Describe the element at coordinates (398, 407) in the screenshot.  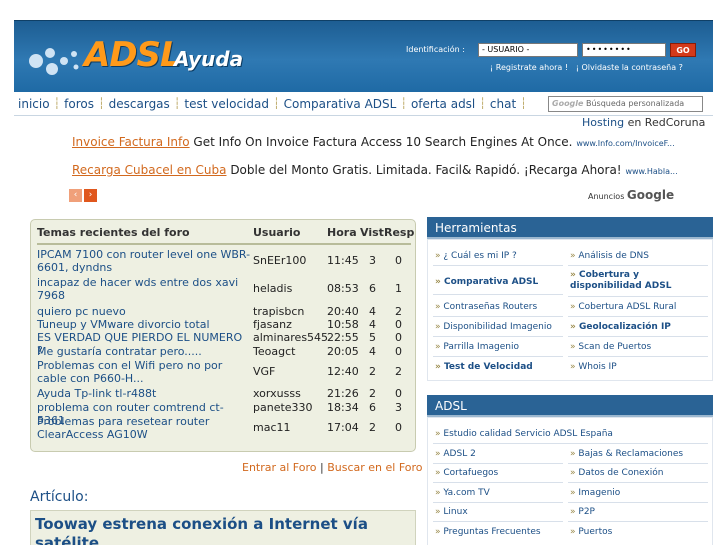
I see `topic-replies: 3` at that location.